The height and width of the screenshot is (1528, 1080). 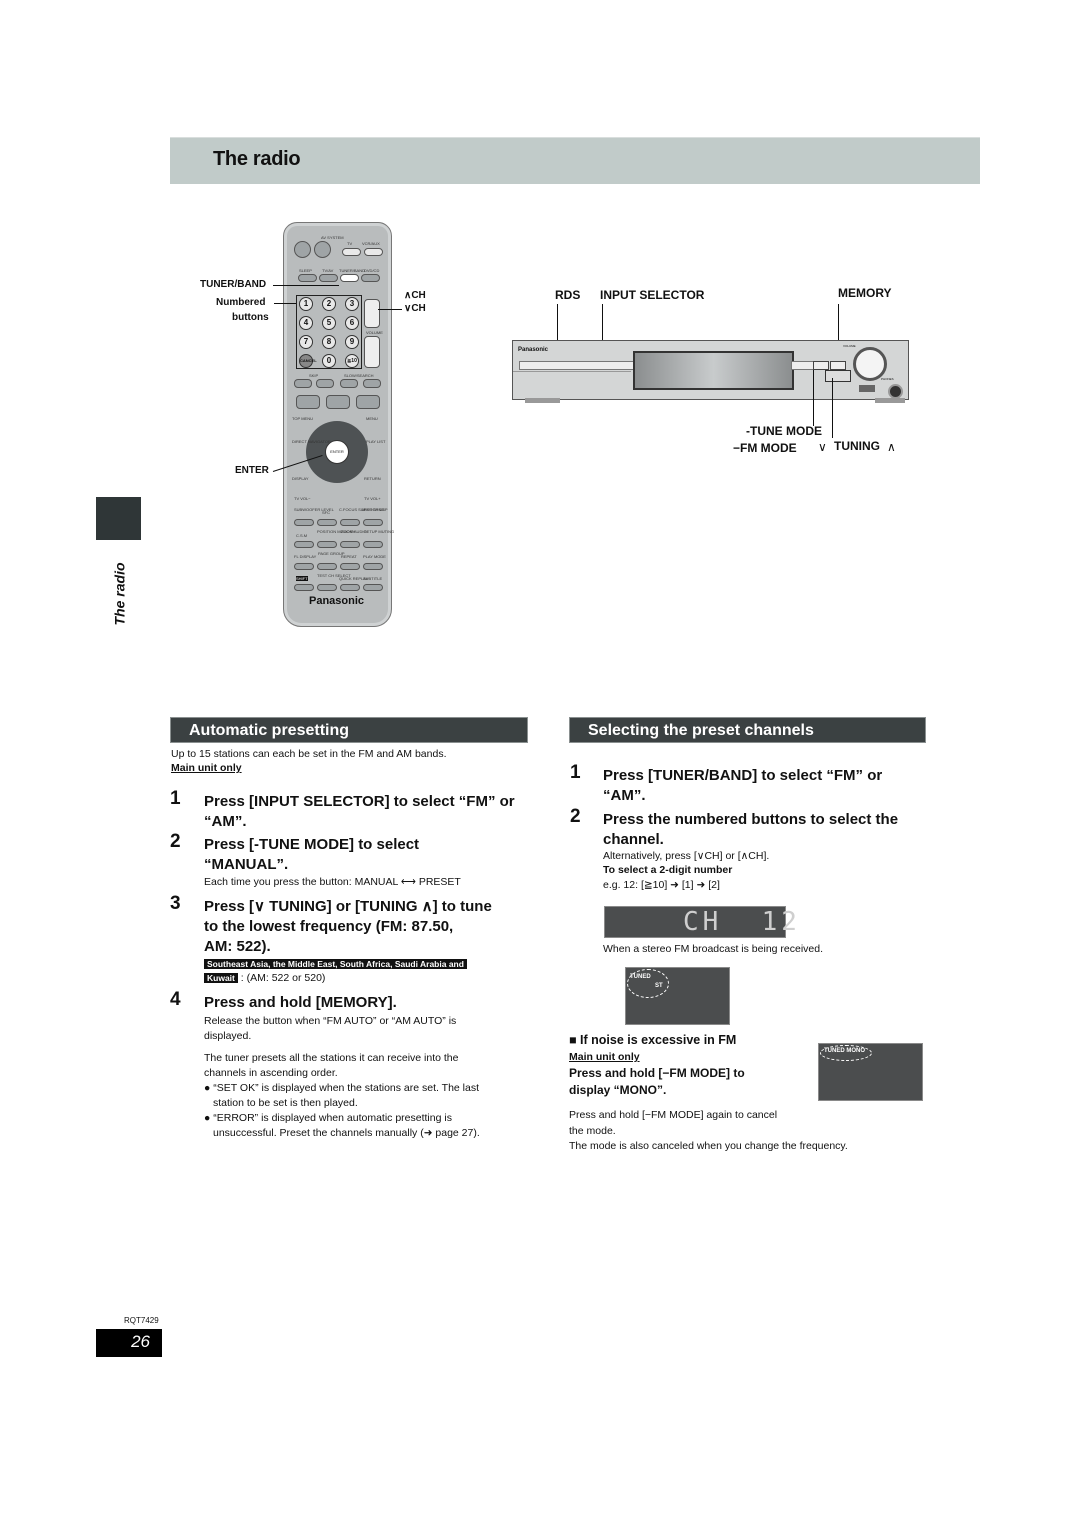 What do you see at coordinates (375, 509) in the screenshot?
I see `mix-2ch-label: MIX 2CH DSP` at bounding box center [375, 509].